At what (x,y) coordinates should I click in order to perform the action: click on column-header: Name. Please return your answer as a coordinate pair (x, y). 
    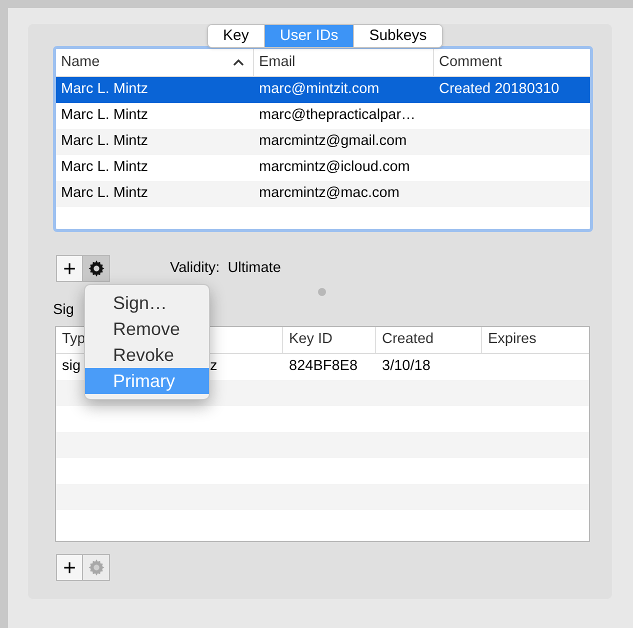
    Looking at the image, I should click on (155, 62).